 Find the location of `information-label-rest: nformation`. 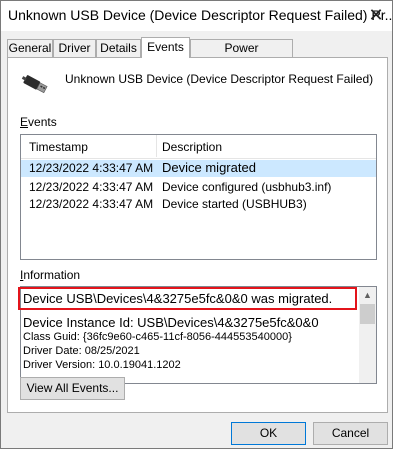

information-label-rest: nformation is located at coordinates (52, 275).